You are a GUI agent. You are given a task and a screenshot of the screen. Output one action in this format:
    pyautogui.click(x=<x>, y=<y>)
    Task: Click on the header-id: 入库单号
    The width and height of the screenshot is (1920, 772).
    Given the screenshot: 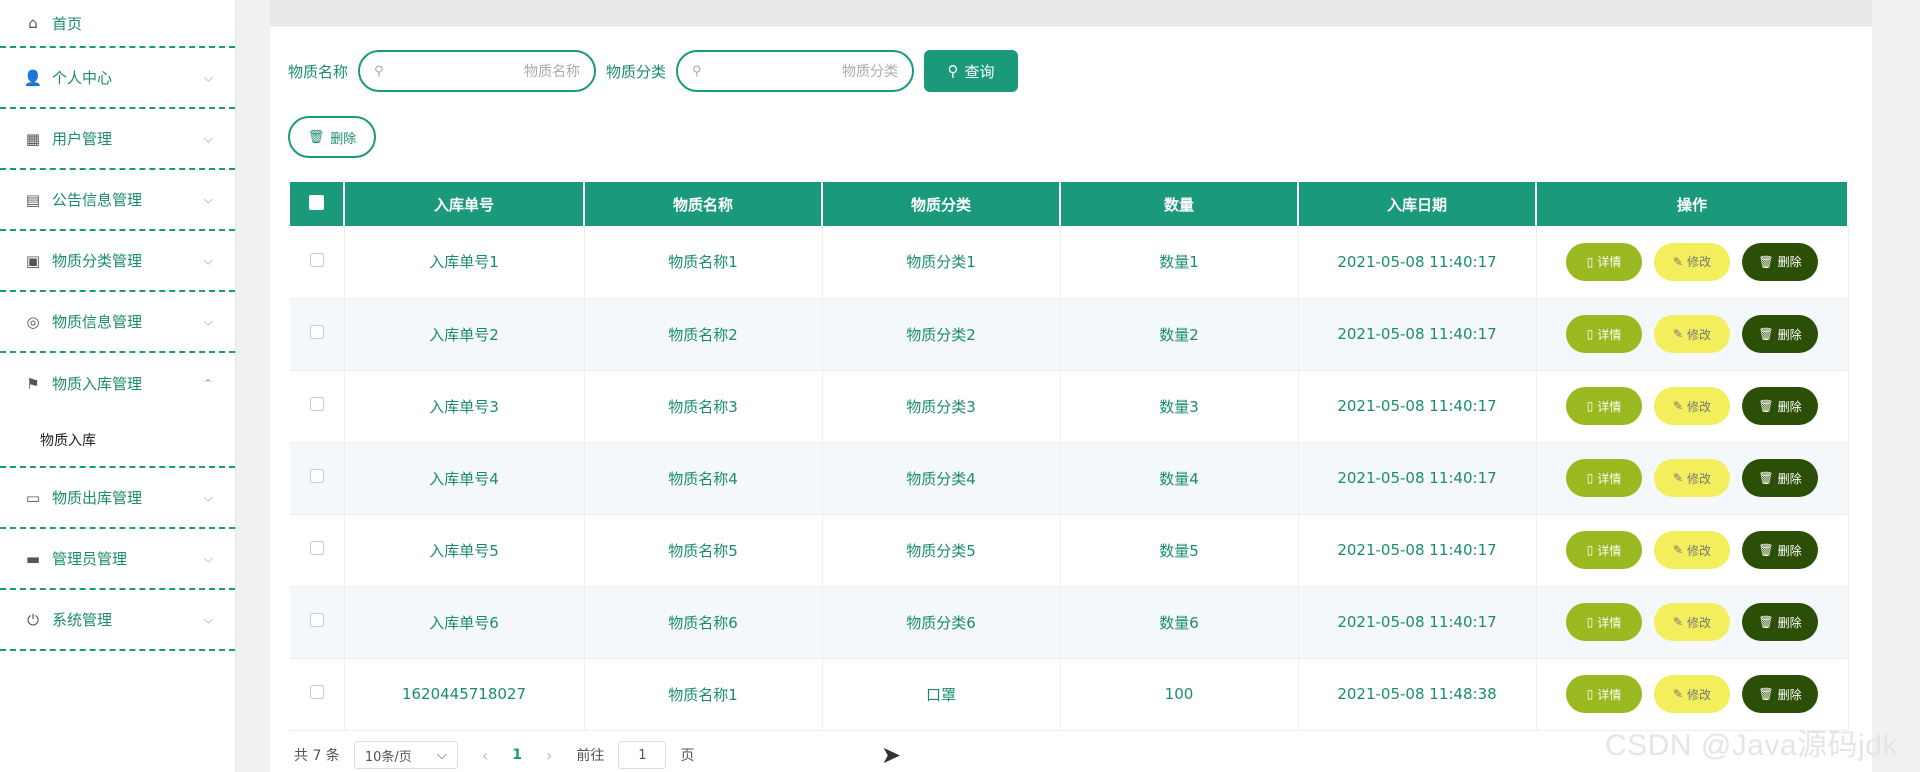 What is the action you would take?
    pyautogui.click(x=464, y=204)
    